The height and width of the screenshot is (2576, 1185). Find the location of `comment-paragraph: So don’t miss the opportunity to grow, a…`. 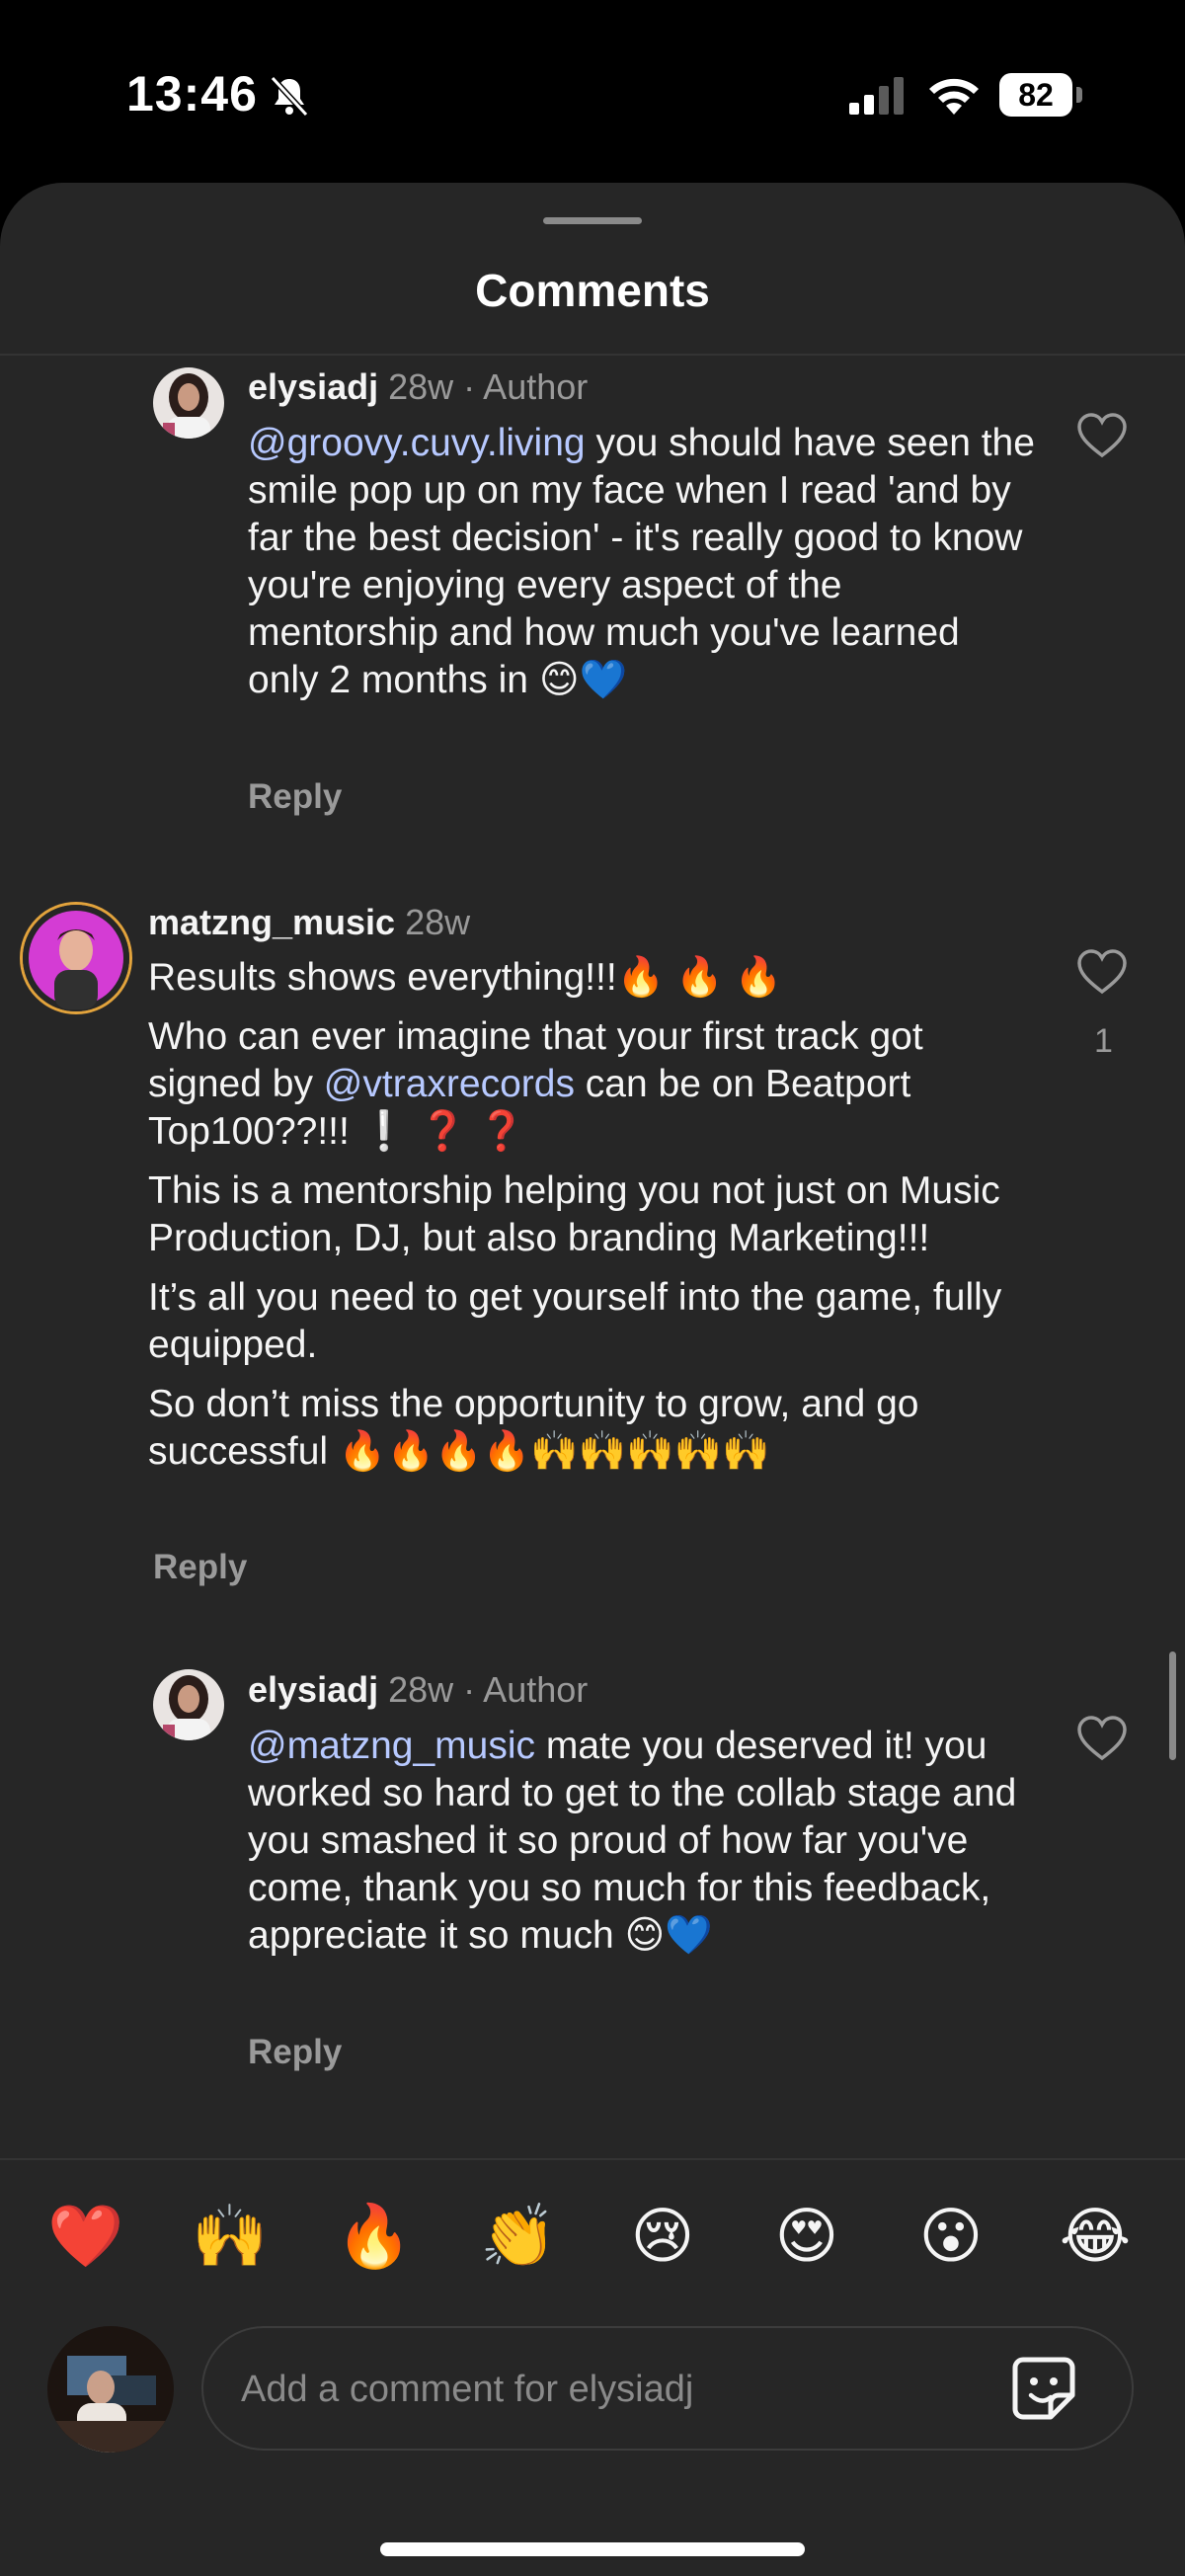

comment-paragraph: So don’t miss the opportunity to grow, a… is located at coordinates (533, 1428).